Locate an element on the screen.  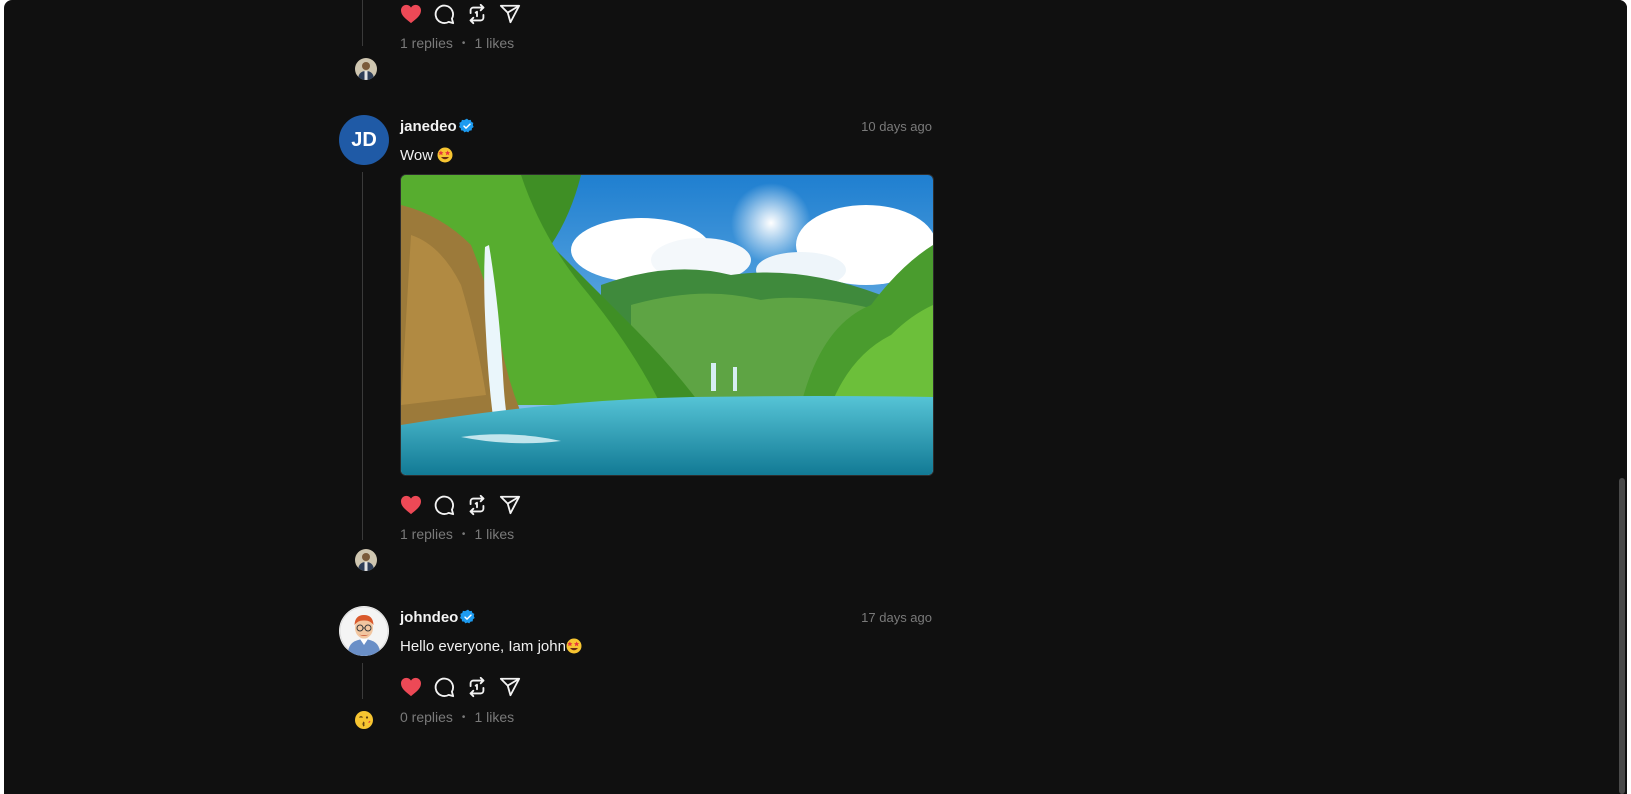
post-timestamp: 17 days ago is located at coordinates (896, 617).